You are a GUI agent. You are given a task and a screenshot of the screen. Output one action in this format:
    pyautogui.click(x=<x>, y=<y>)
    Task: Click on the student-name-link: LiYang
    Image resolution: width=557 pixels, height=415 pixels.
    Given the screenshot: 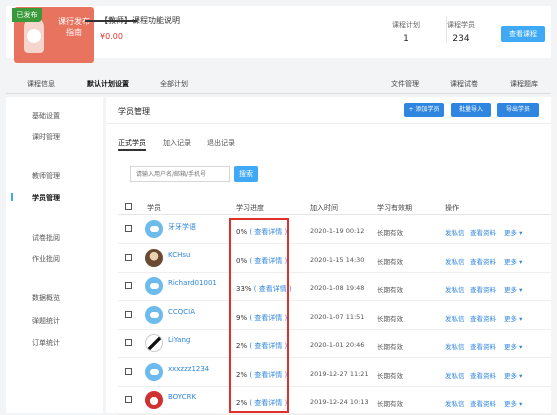 What is the action you would take?
    pyautogui.click(x=179, y=340)
    